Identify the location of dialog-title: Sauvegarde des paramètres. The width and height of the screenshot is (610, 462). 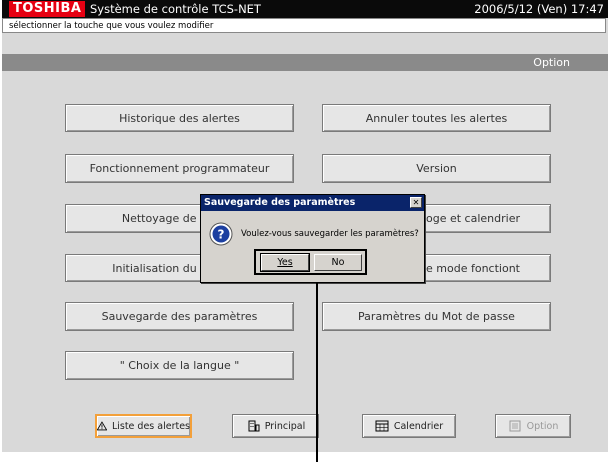
(312, 203).